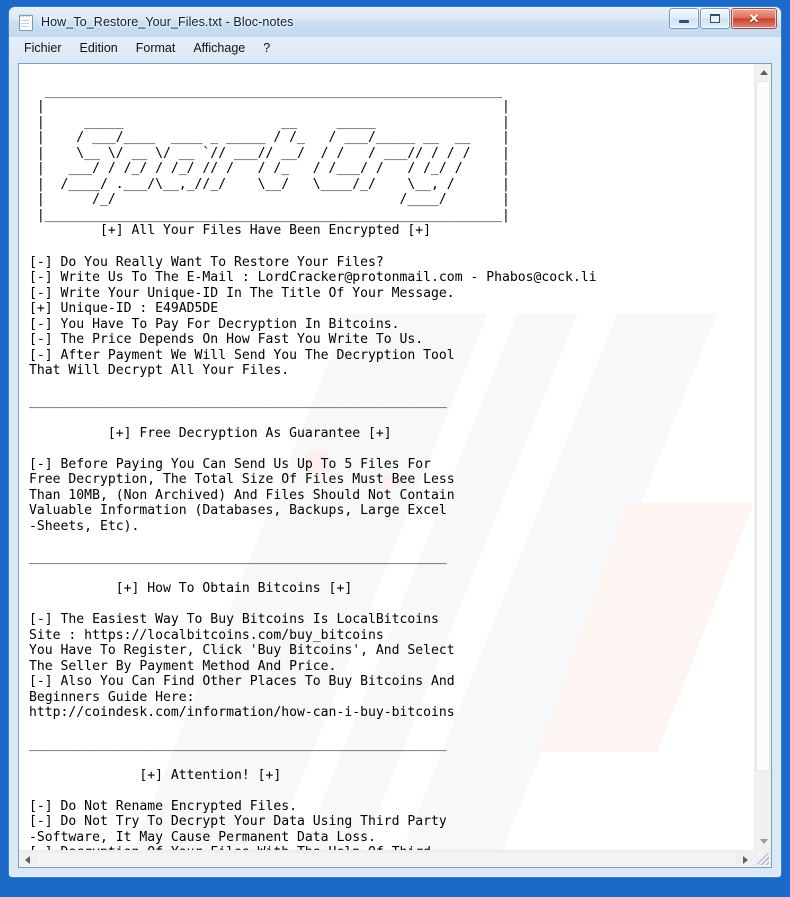  I want to click on resize-grip-icon, so click(763, 859).